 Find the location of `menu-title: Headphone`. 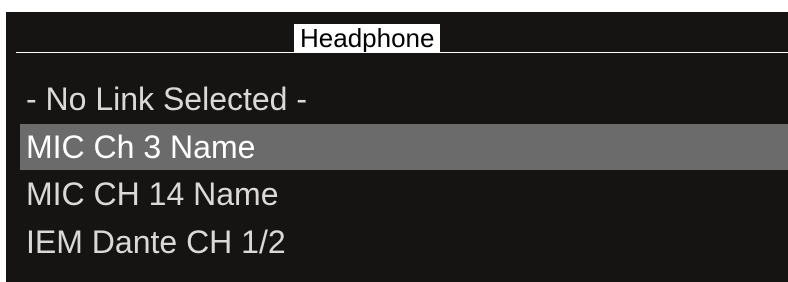

menu-title: Headphone is located at coordinates (367, 38).